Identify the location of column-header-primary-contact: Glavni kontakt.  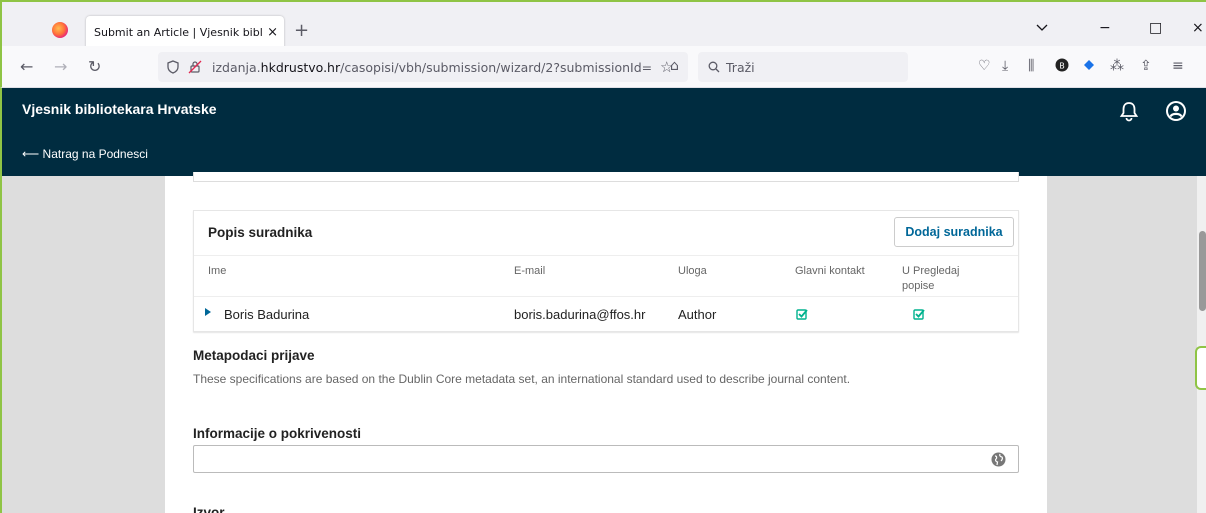
(830, 271).